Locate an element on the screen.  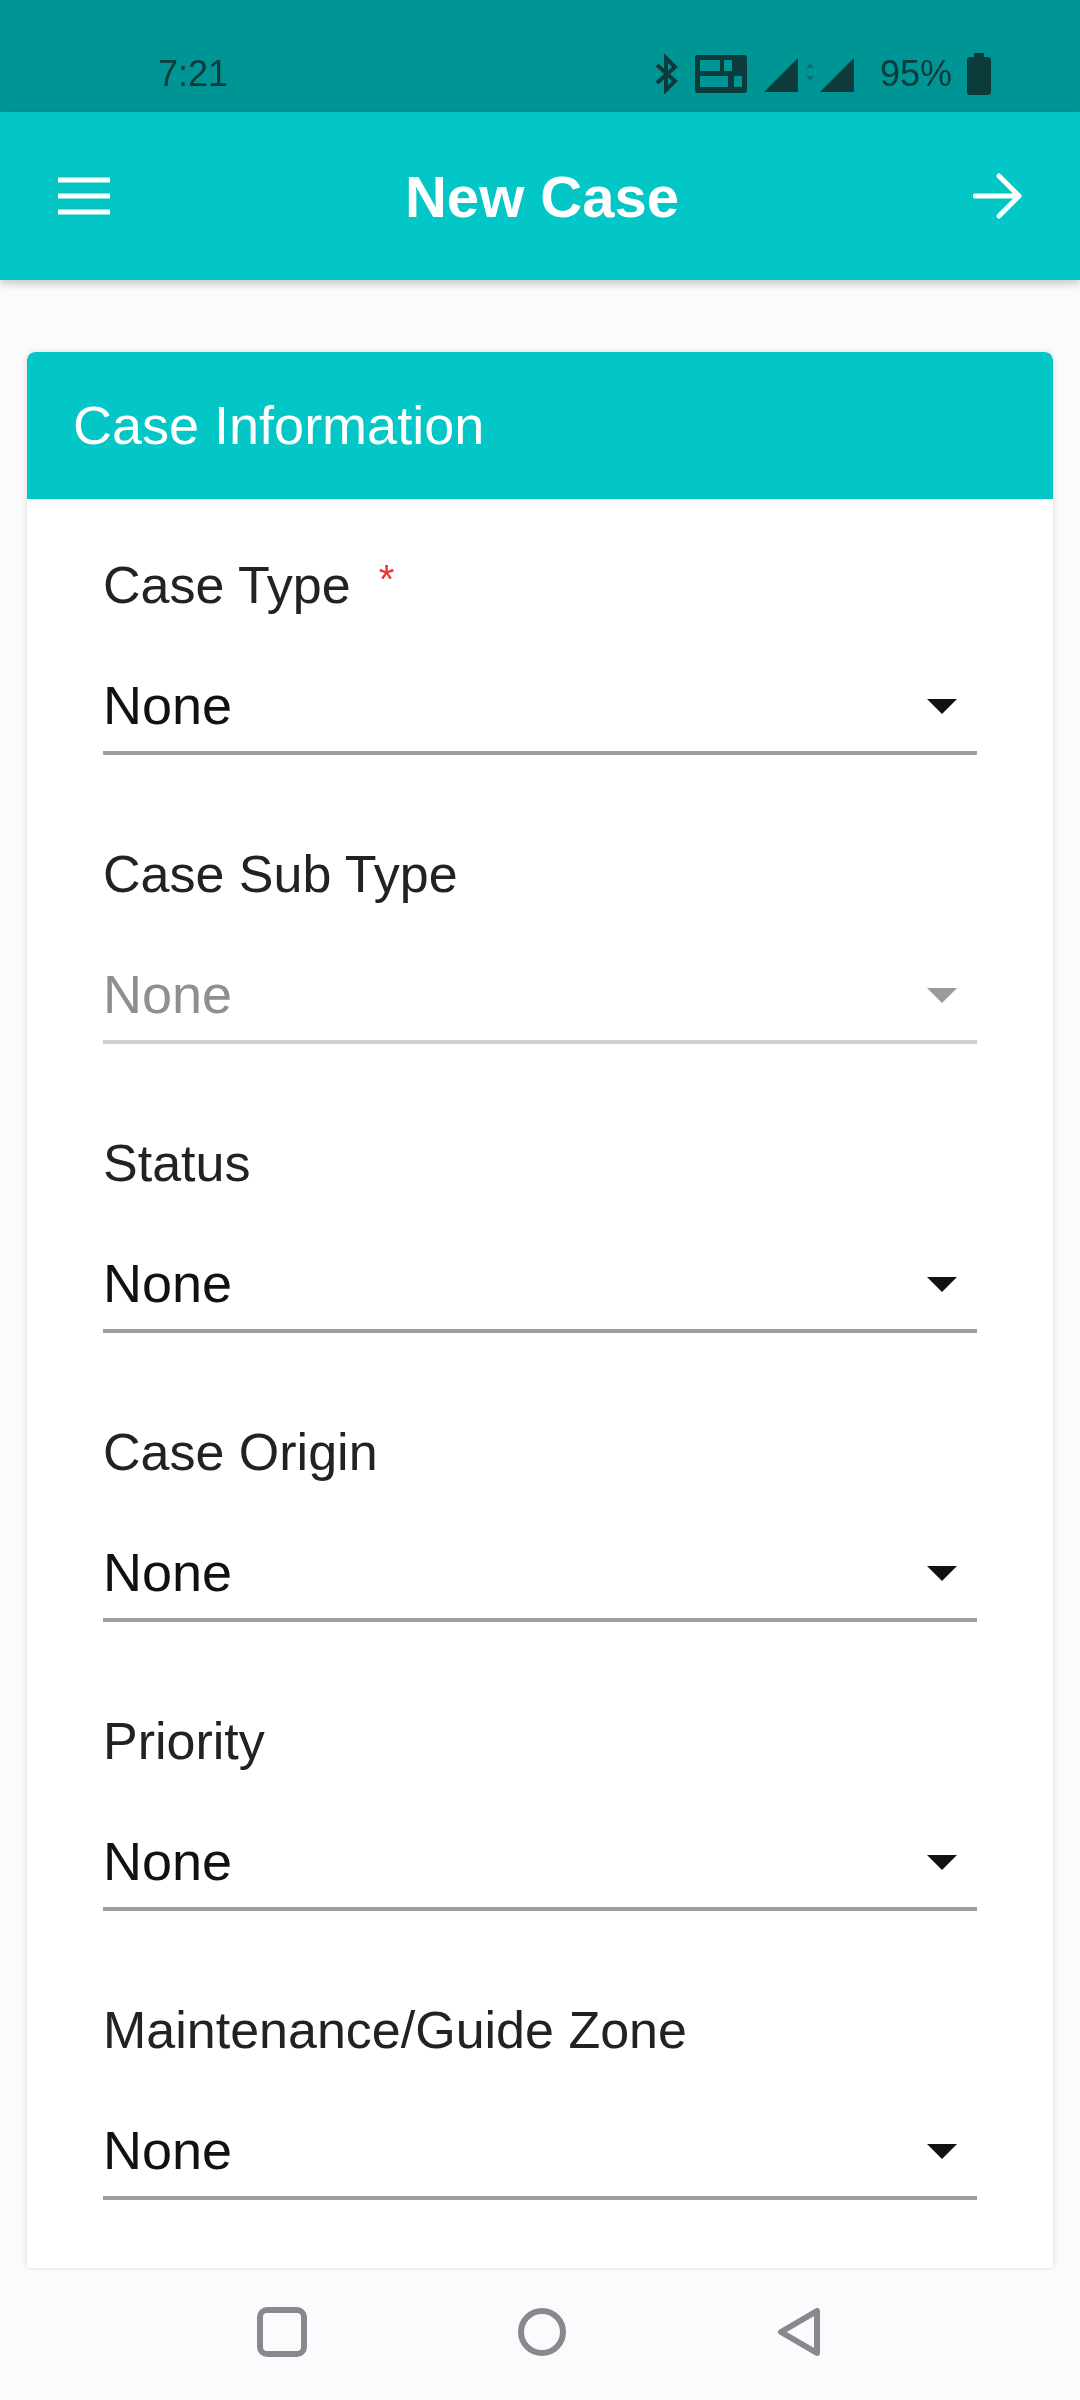
menu-icon is located at coordinates (84, 196).